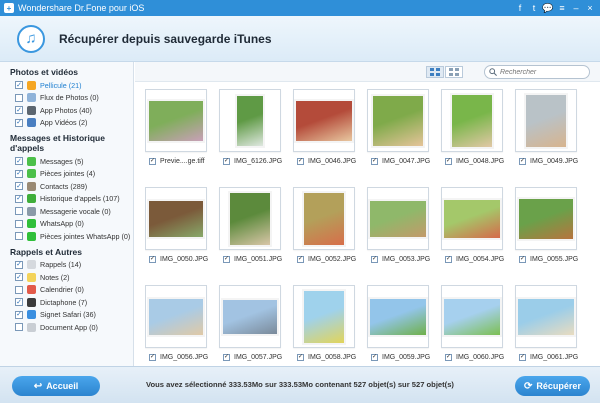  I want to click on photo-item: IMG_0059.JPG, so click(398, 325).